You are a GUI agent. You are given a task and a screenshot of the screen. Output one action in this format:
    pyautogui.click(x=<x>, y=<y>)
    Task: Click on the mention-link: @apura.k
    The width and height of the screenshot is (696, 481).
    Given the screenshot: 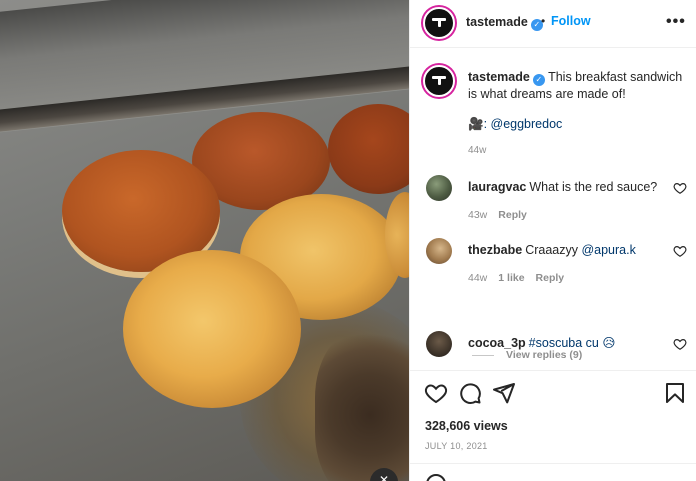 What is the action you would take?
    pyautogui.click(x=608, y=250)
    